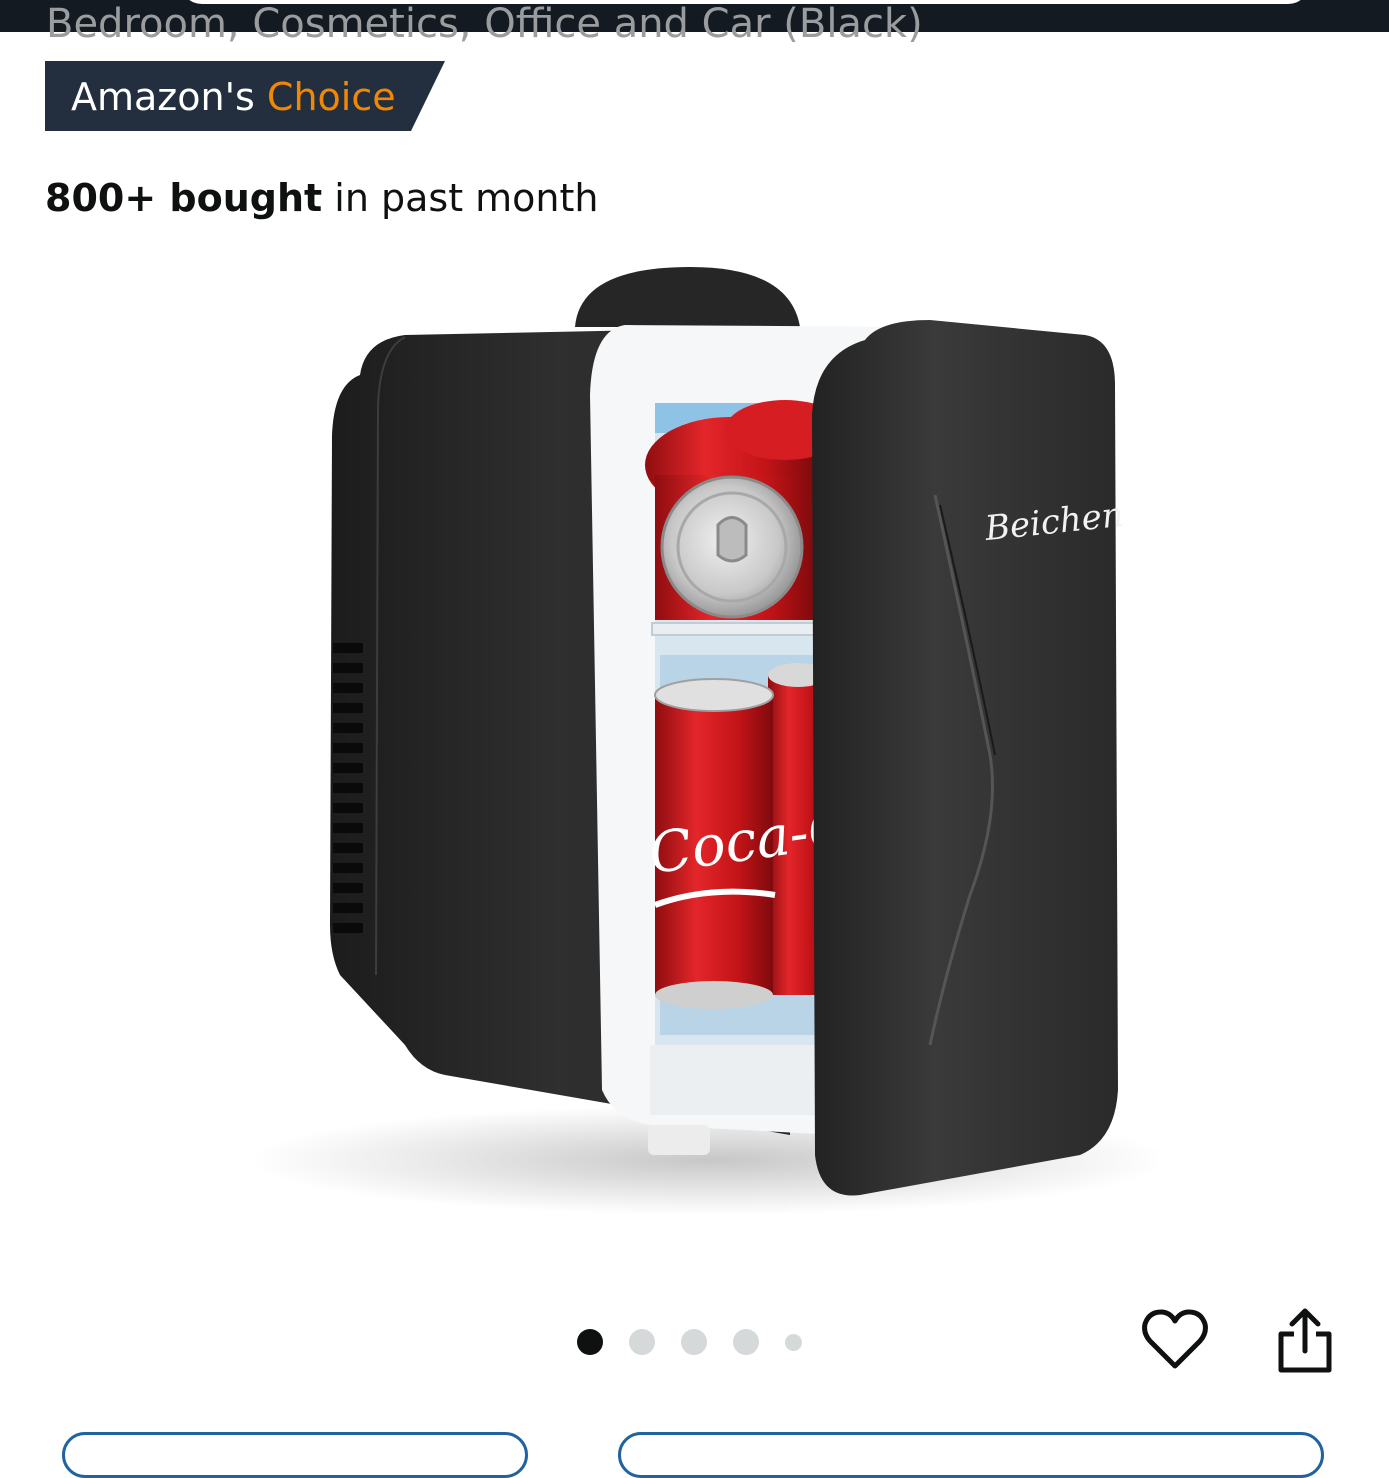 The width and height of the screenshot is (1389, 1478). I want to click on image-carousel-dots, so click(689, 1342).